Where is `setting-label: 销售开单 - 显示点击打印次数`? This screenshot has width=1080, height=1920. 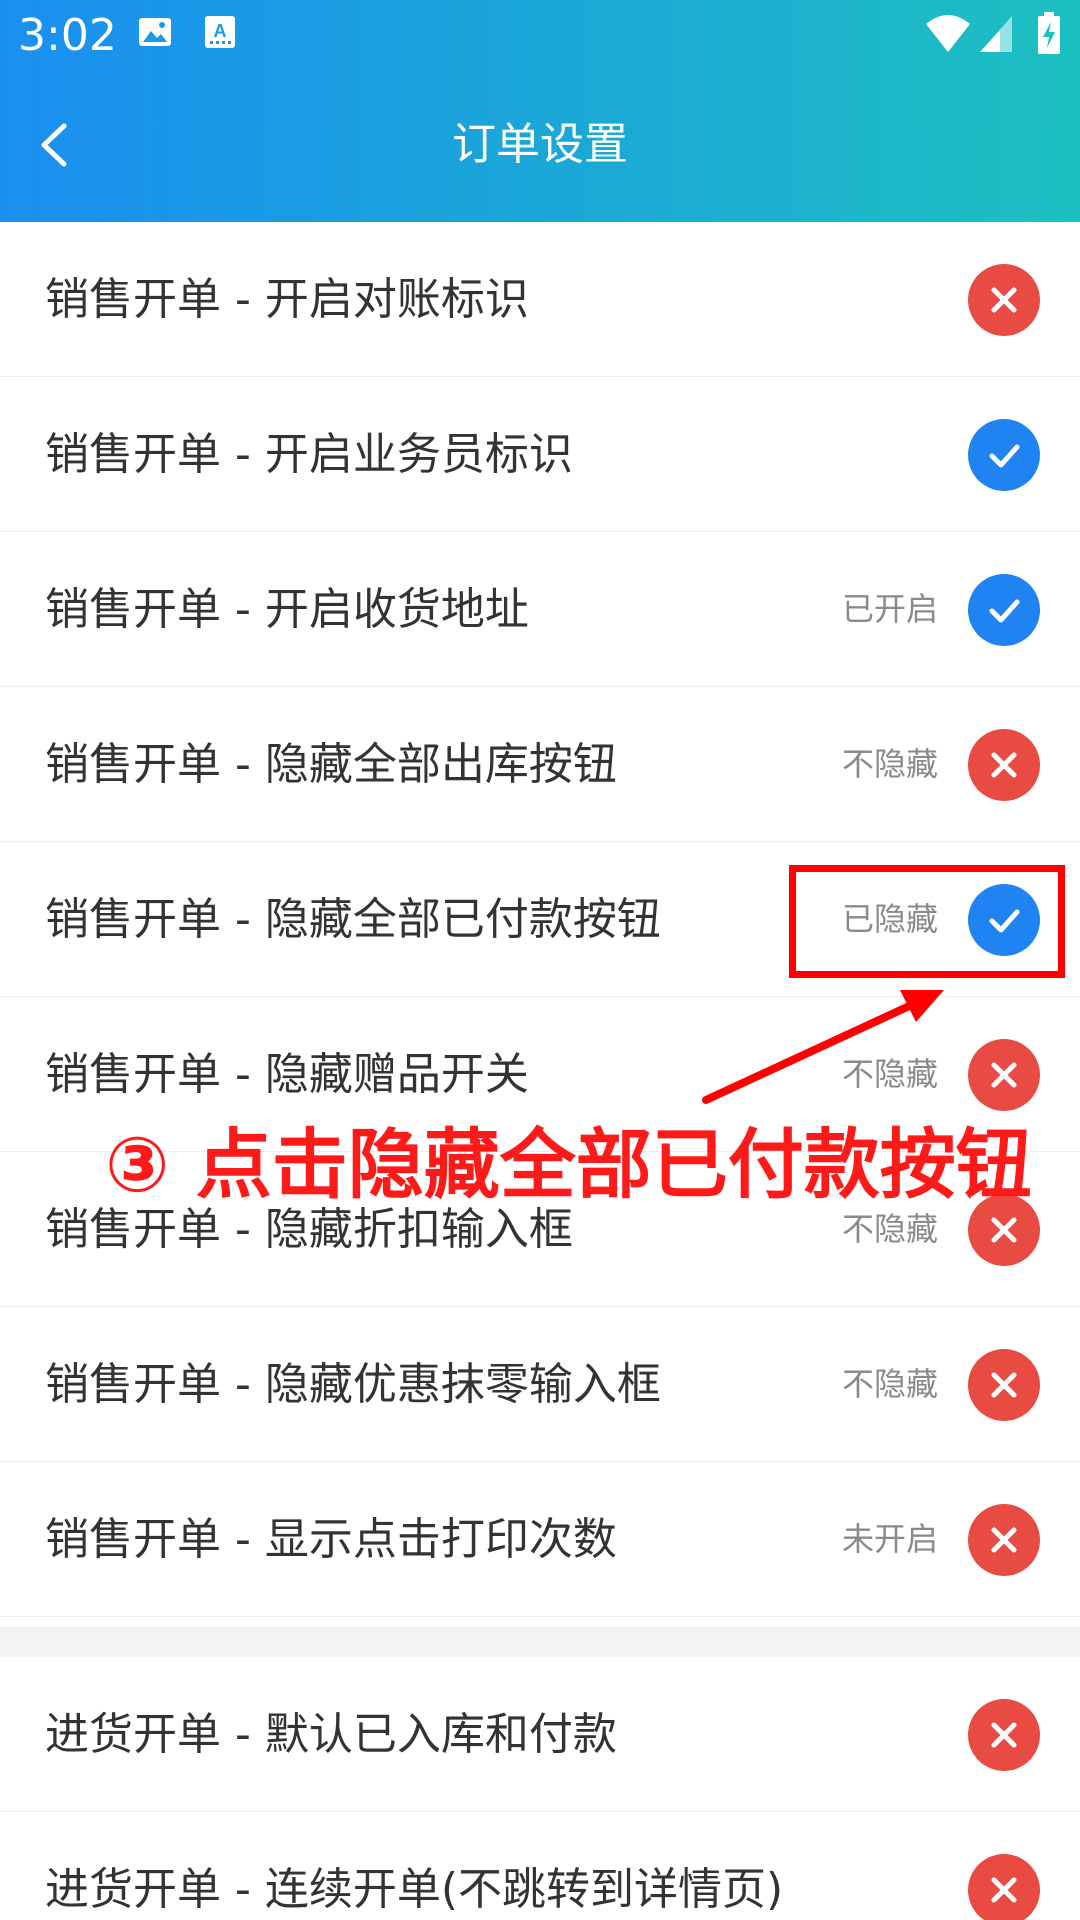
setting-label: 销售开单 - 显示点击打印次数 is located at coordinates (331, 1539).